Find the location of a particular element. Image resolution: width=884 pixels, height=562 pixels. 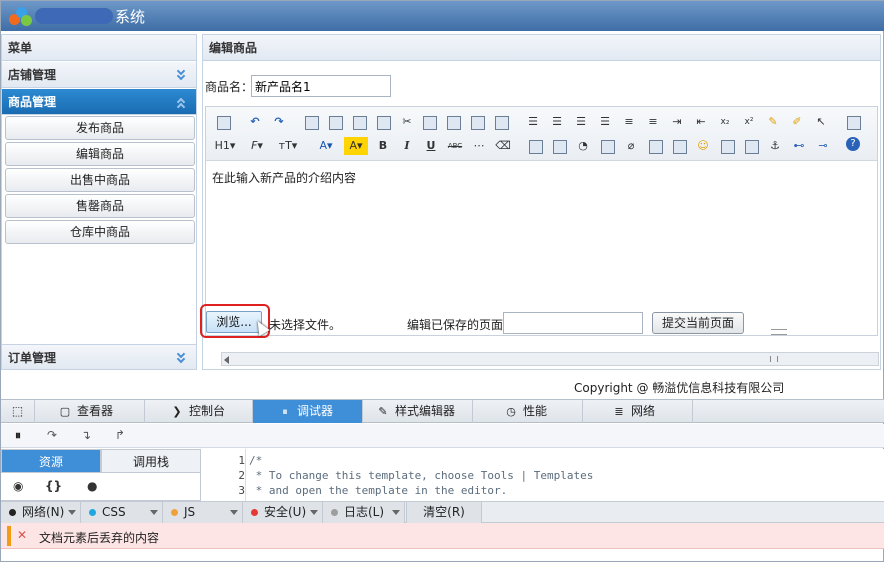

font-size-dropdown: тT▾ is located at coordinates (288, 146).